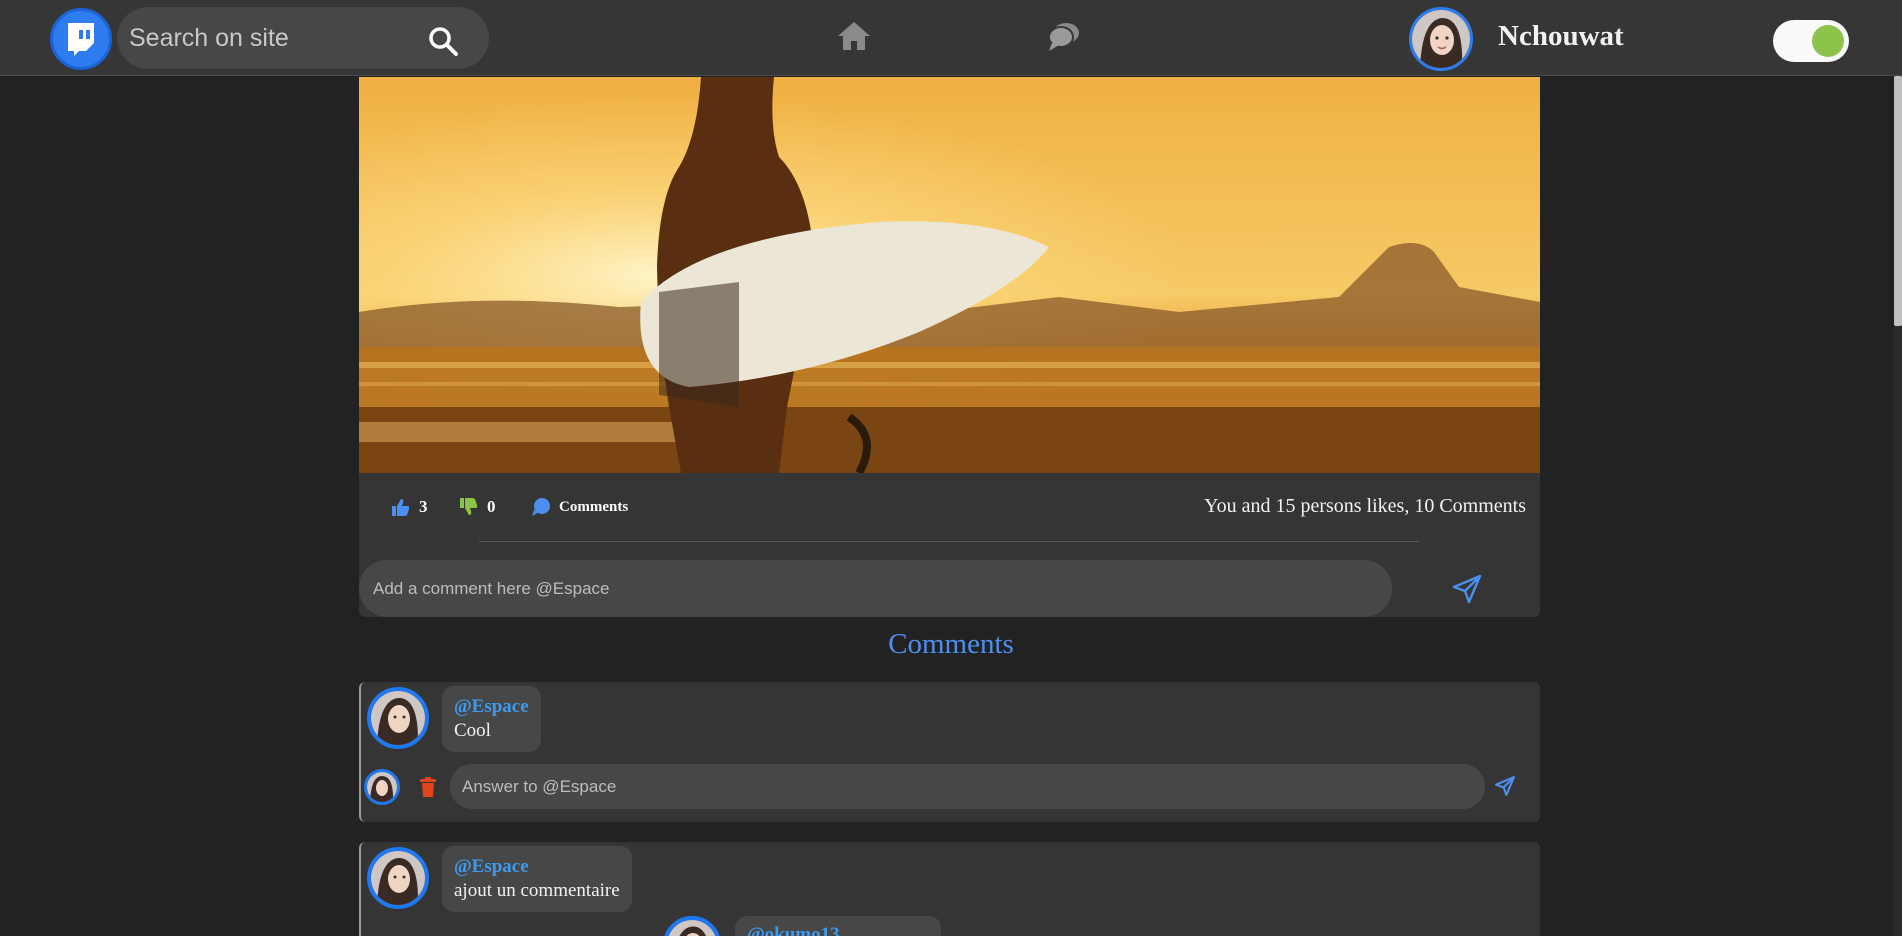 This screenshot has height=936, width=1902. What do you see at coordinates (1561, 36) in the screenshot?
I see `username: Nchouwat` at bounding box center [1561, 36].